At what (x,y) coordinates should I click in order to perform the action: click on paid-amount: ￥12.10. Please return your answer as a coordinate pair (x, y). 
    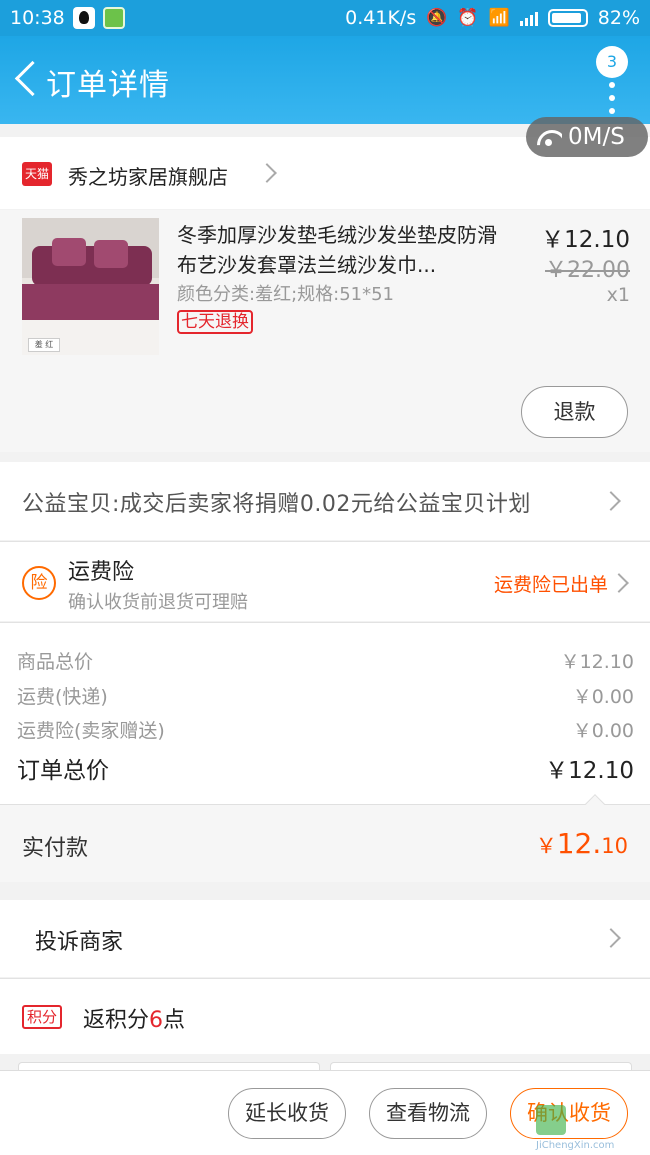
    Looking at the image, I should click on (581, 843).